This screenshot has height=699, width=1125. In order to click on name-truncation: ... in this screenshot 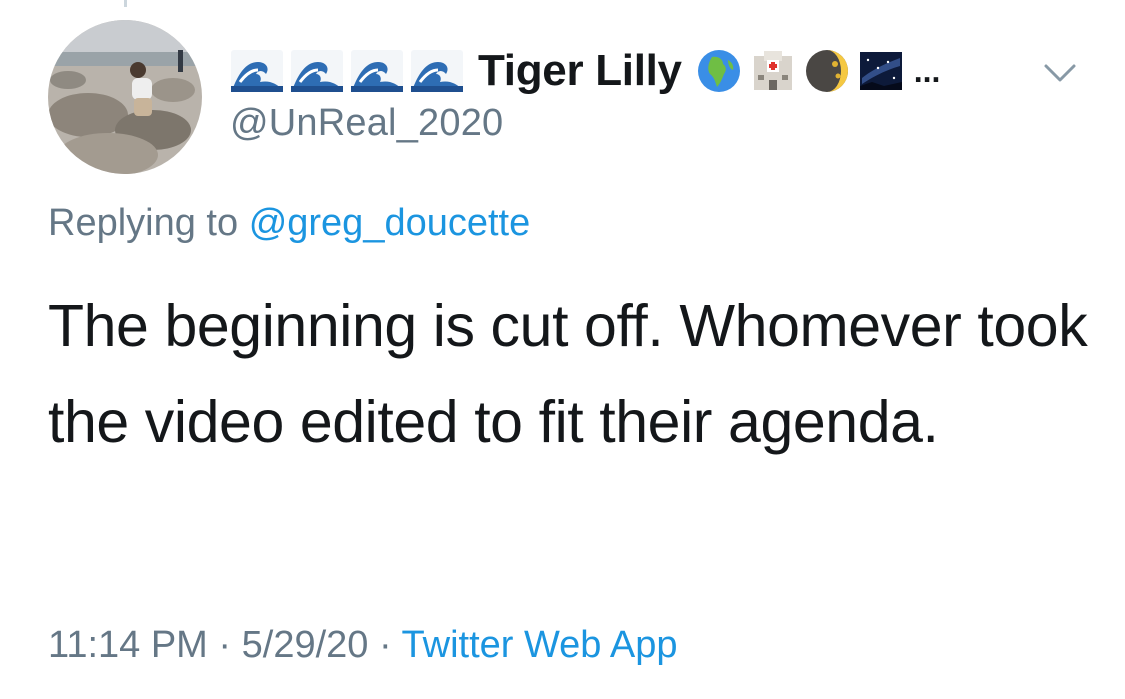, I will do `click(927, 70)`.